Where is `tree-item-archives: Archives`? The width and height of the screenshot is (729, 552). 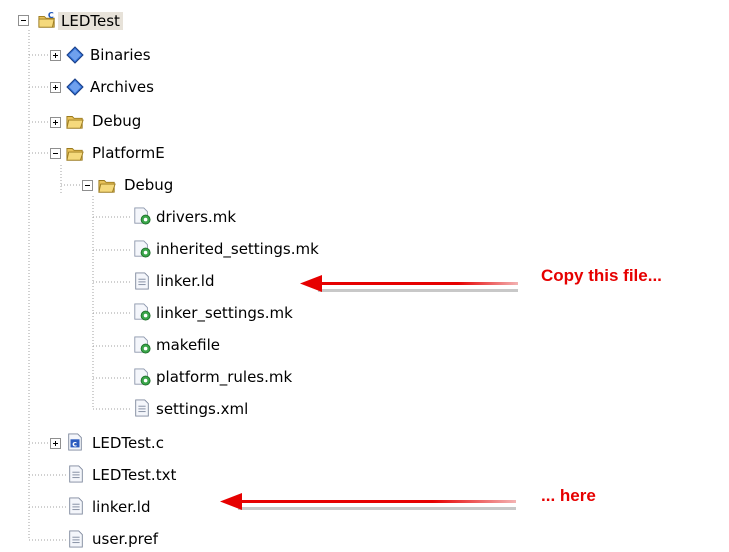
tree-item-archives: Archives is located at coordinates (122, 87).